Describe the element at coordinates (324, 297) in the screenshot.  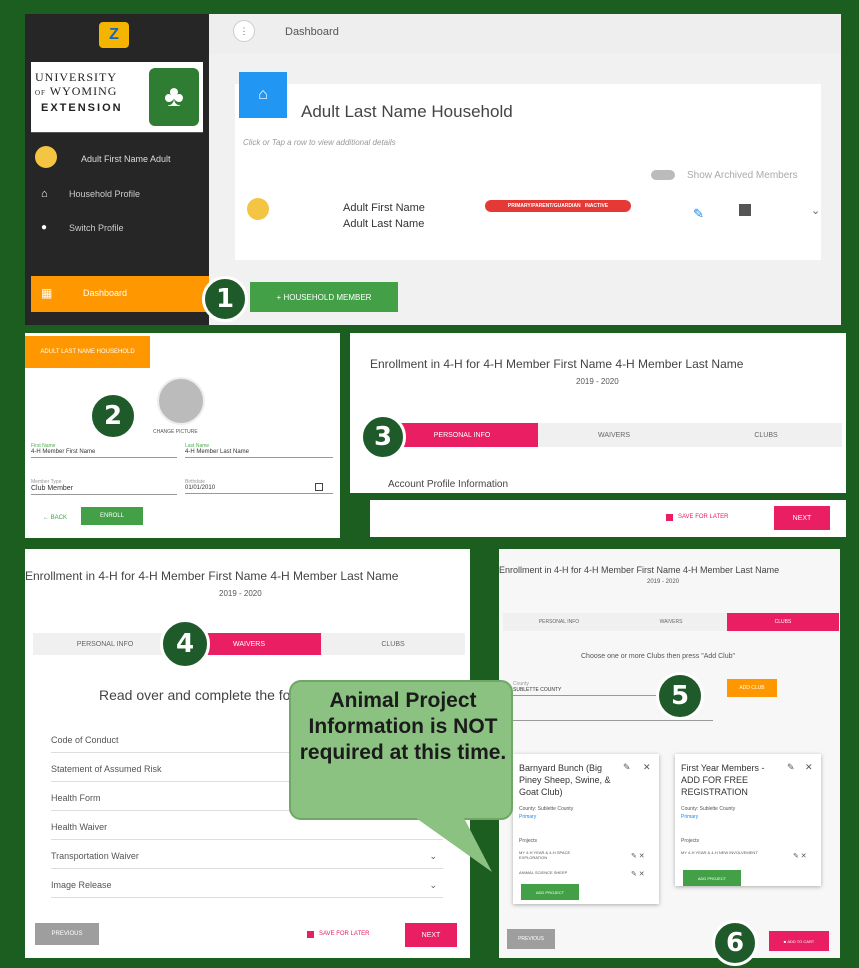
I see `add-household-member-button: + HOUSEHOLD MEMBER` at that location.